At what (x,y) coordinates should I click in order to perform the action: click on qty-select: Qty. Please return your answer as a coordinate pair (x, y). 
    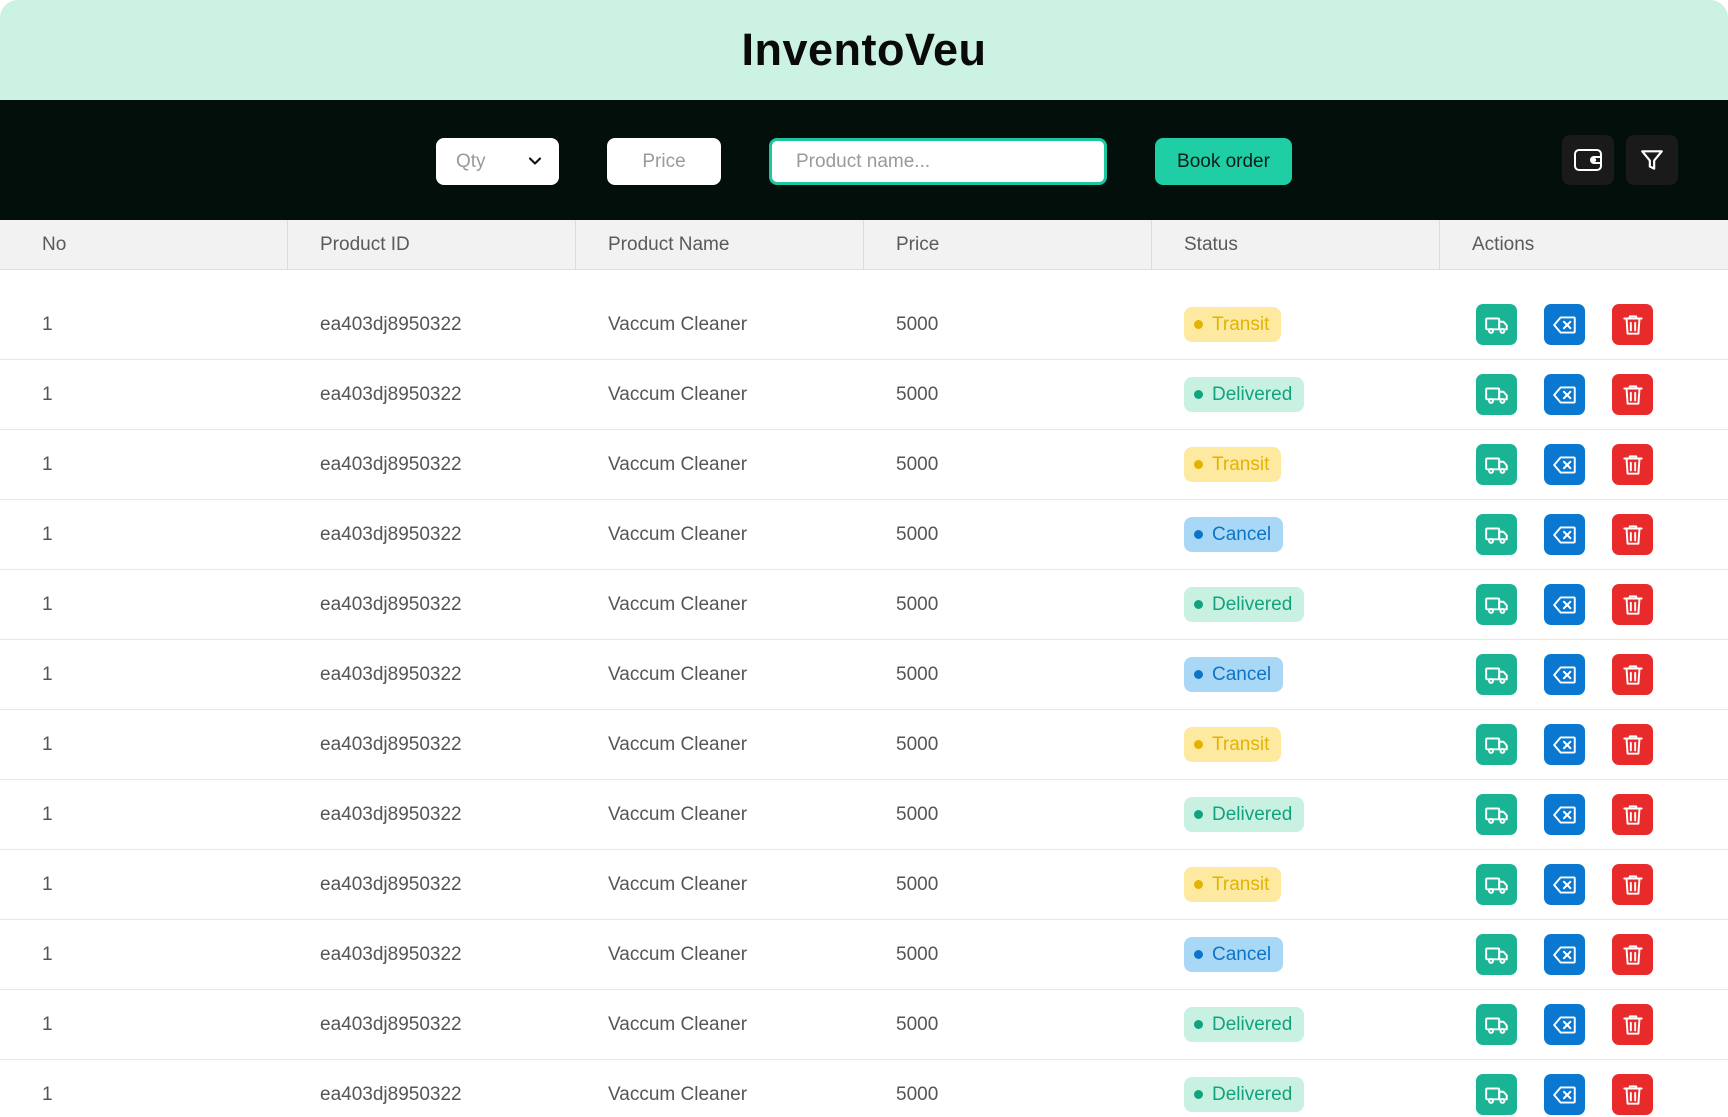
    Looking at the image, I should click on (497, 161).